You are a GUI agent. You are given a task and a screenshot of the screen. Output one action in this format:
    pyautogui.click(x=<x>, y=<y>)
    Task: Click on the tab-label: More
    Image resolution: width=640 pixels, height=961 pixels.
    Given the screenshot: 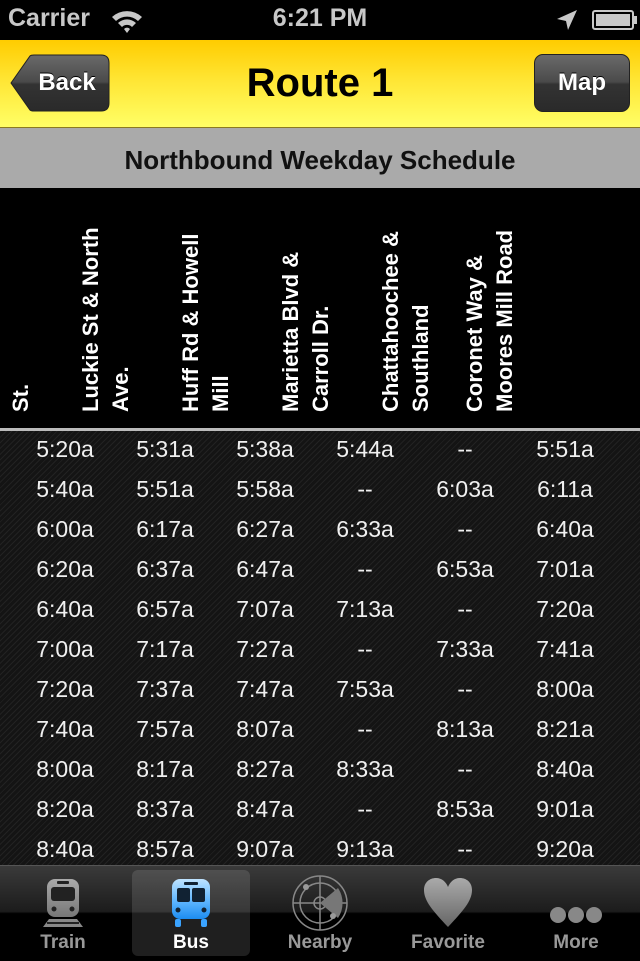 What is the action you would take?
    pyautogui.click(x=576, y=942)
    